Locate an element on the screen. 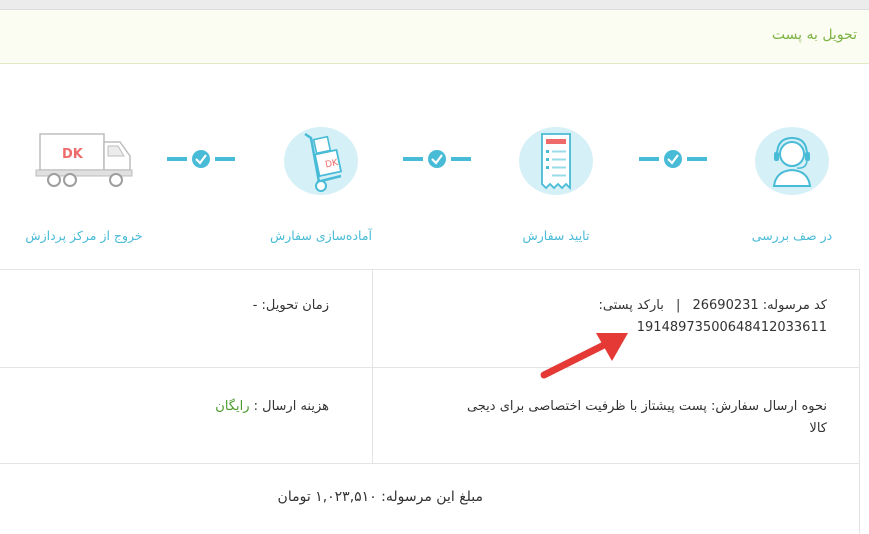  shipment-row-amount: مبلغ این مرسوله: ۱,۰۲۳,۵۱۰ تومان is located at coordinates (430, 498).